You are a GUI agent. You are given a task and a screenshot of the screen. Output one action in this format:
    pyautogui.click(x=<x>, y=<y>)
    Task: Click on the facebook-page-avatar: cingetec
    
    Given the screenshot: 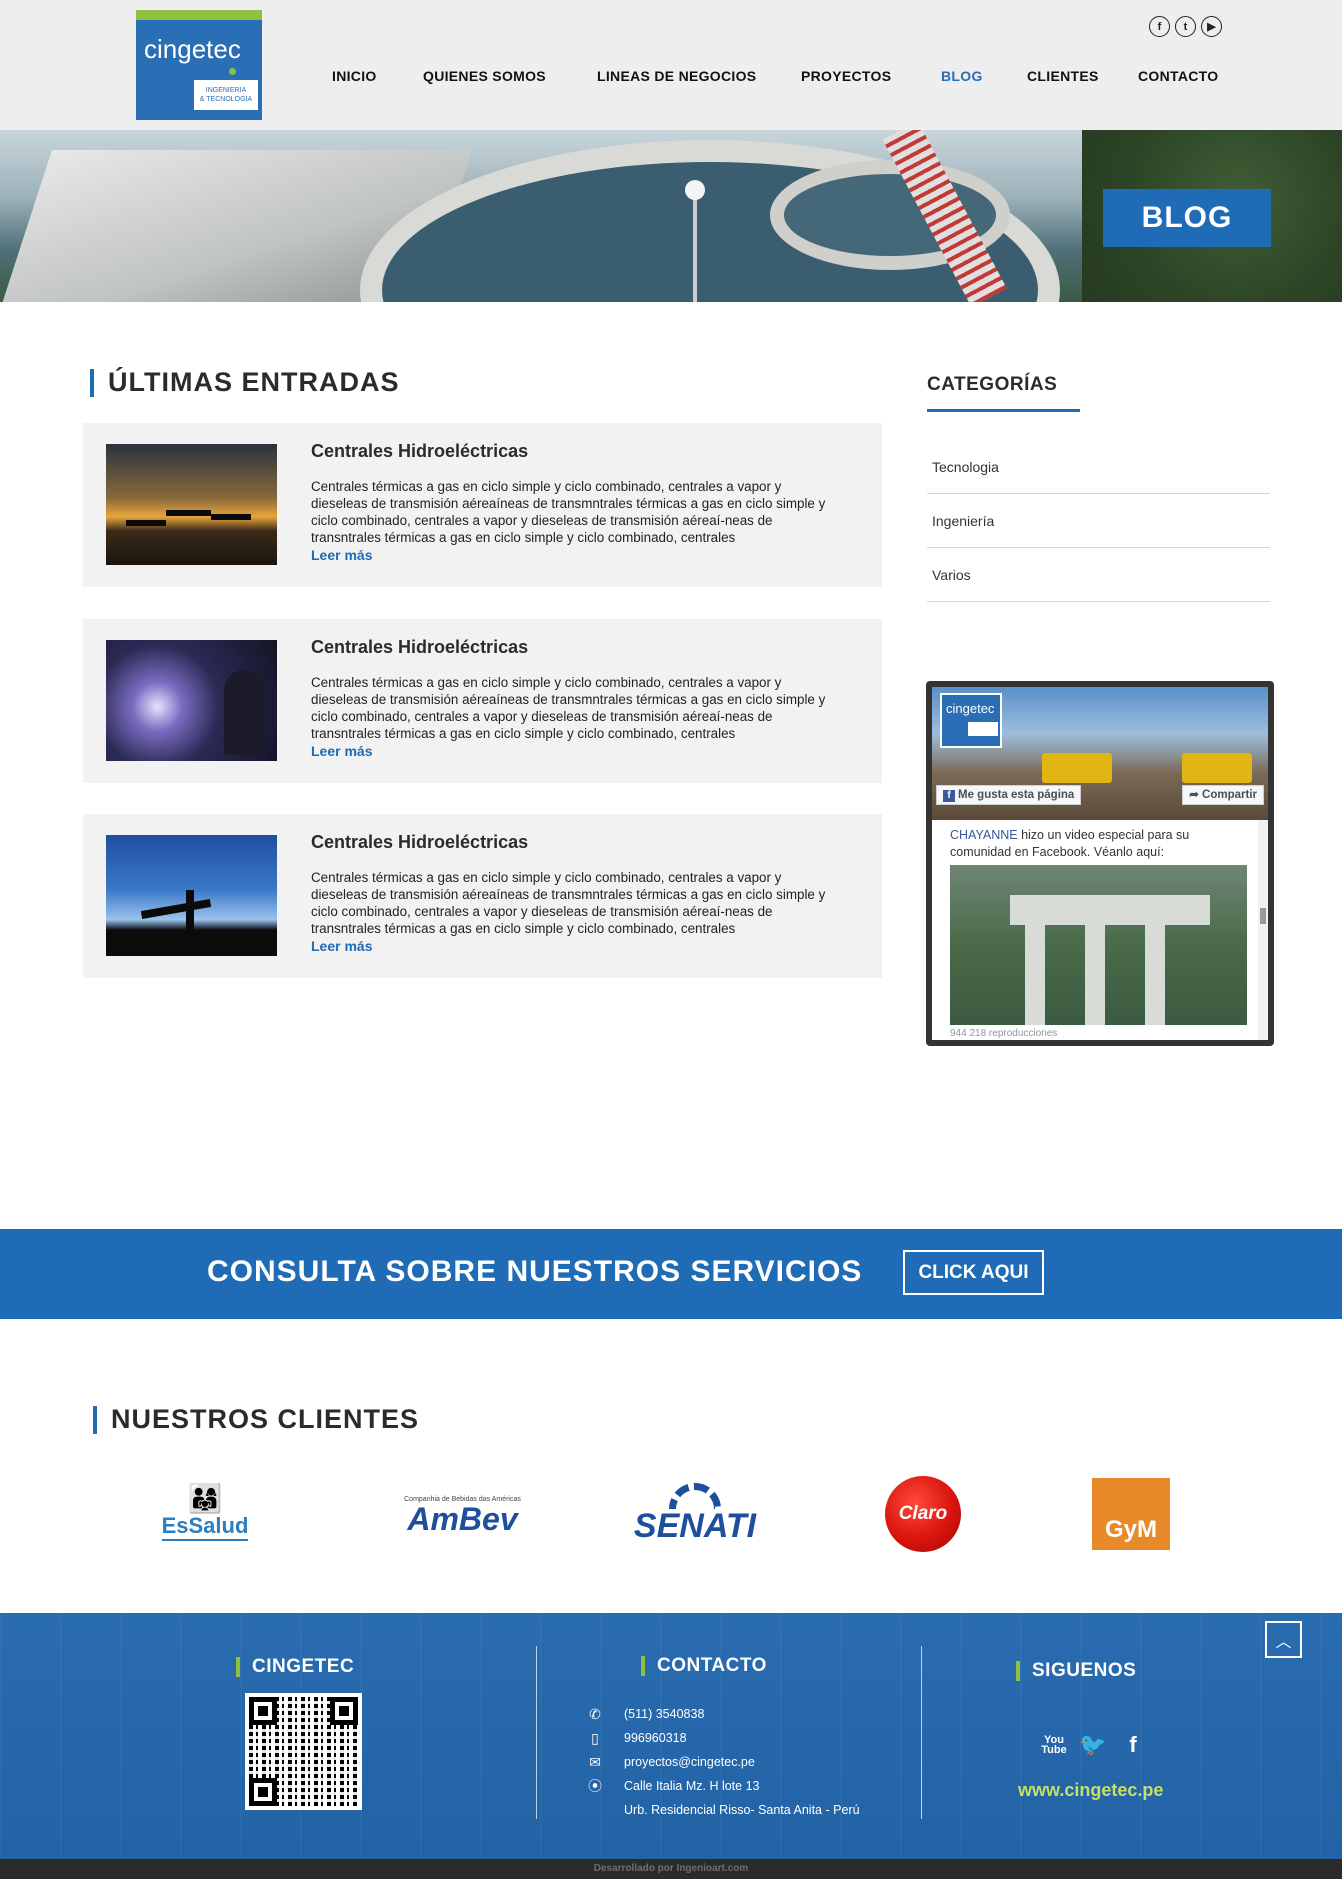 What is the action you would take?
    pyautogui.click(x=971, y=720)
    